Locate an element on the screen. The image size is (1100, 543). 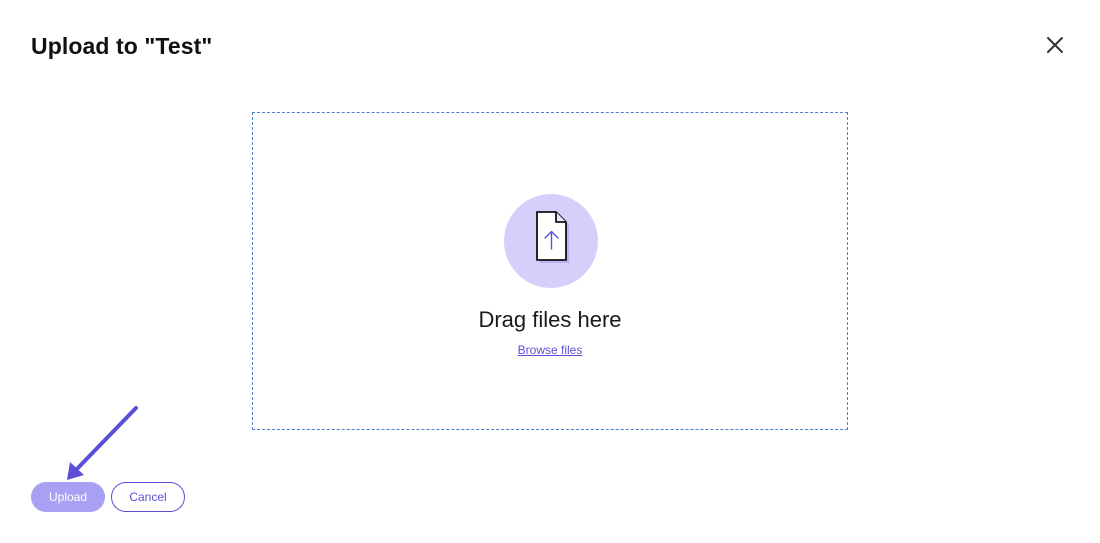
file-upload-icon-circle is located at coordinates (551, 241).